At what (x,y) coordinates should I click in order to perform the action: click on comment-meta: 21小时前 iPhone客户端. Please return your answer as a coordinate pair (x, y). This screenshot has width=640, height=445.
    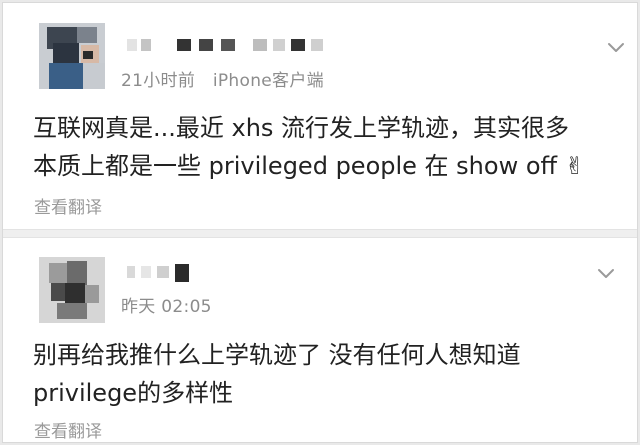
    Looking at the image, I should click on (228, 78).